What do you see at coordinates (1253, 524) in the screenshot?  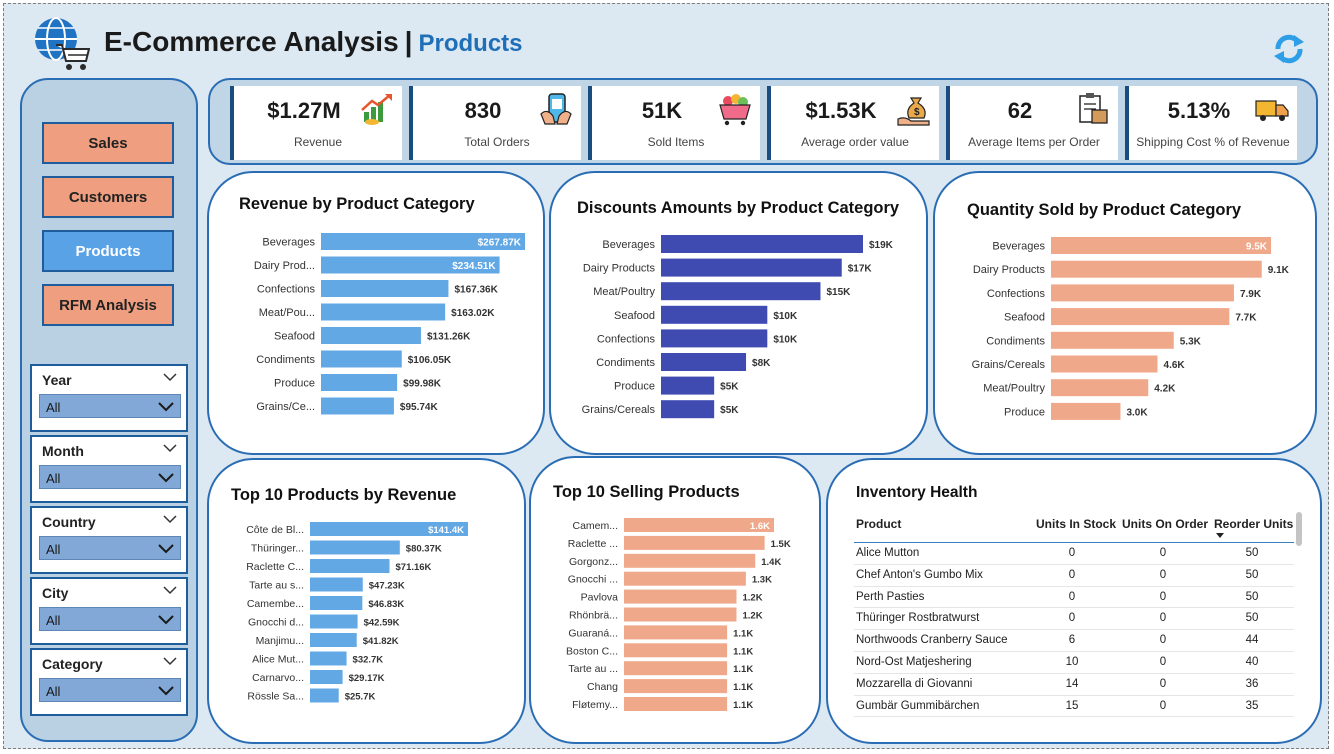 I see `column-header-reorder-units: Reorder Units` at bounding box center [1253, 524].